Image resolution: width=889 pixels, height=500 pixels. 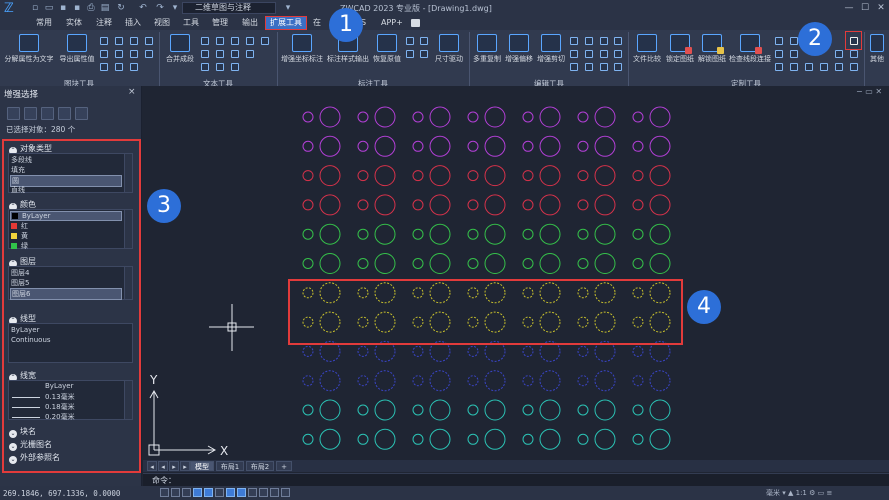 I want to click on close-window-icon: ✕, so click(x=881, y=8).